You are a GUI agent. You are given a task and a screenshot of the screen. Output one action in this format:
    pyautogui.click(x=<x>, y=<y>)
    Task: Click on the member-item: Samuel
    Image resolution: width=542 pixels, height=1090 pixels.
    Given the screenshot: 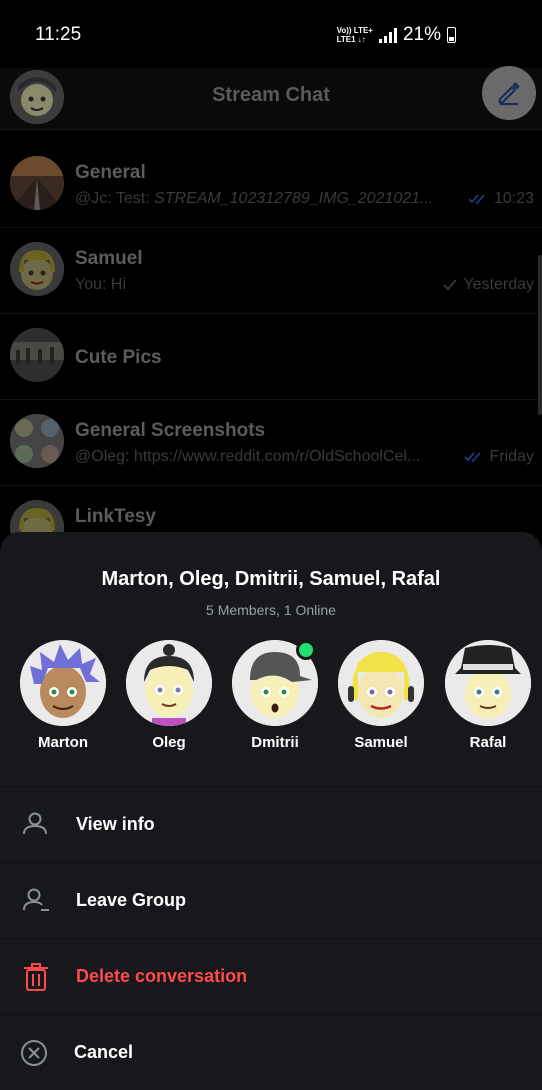 What is the action you would take?
    pyautogui.click(x=381, y=695)
    